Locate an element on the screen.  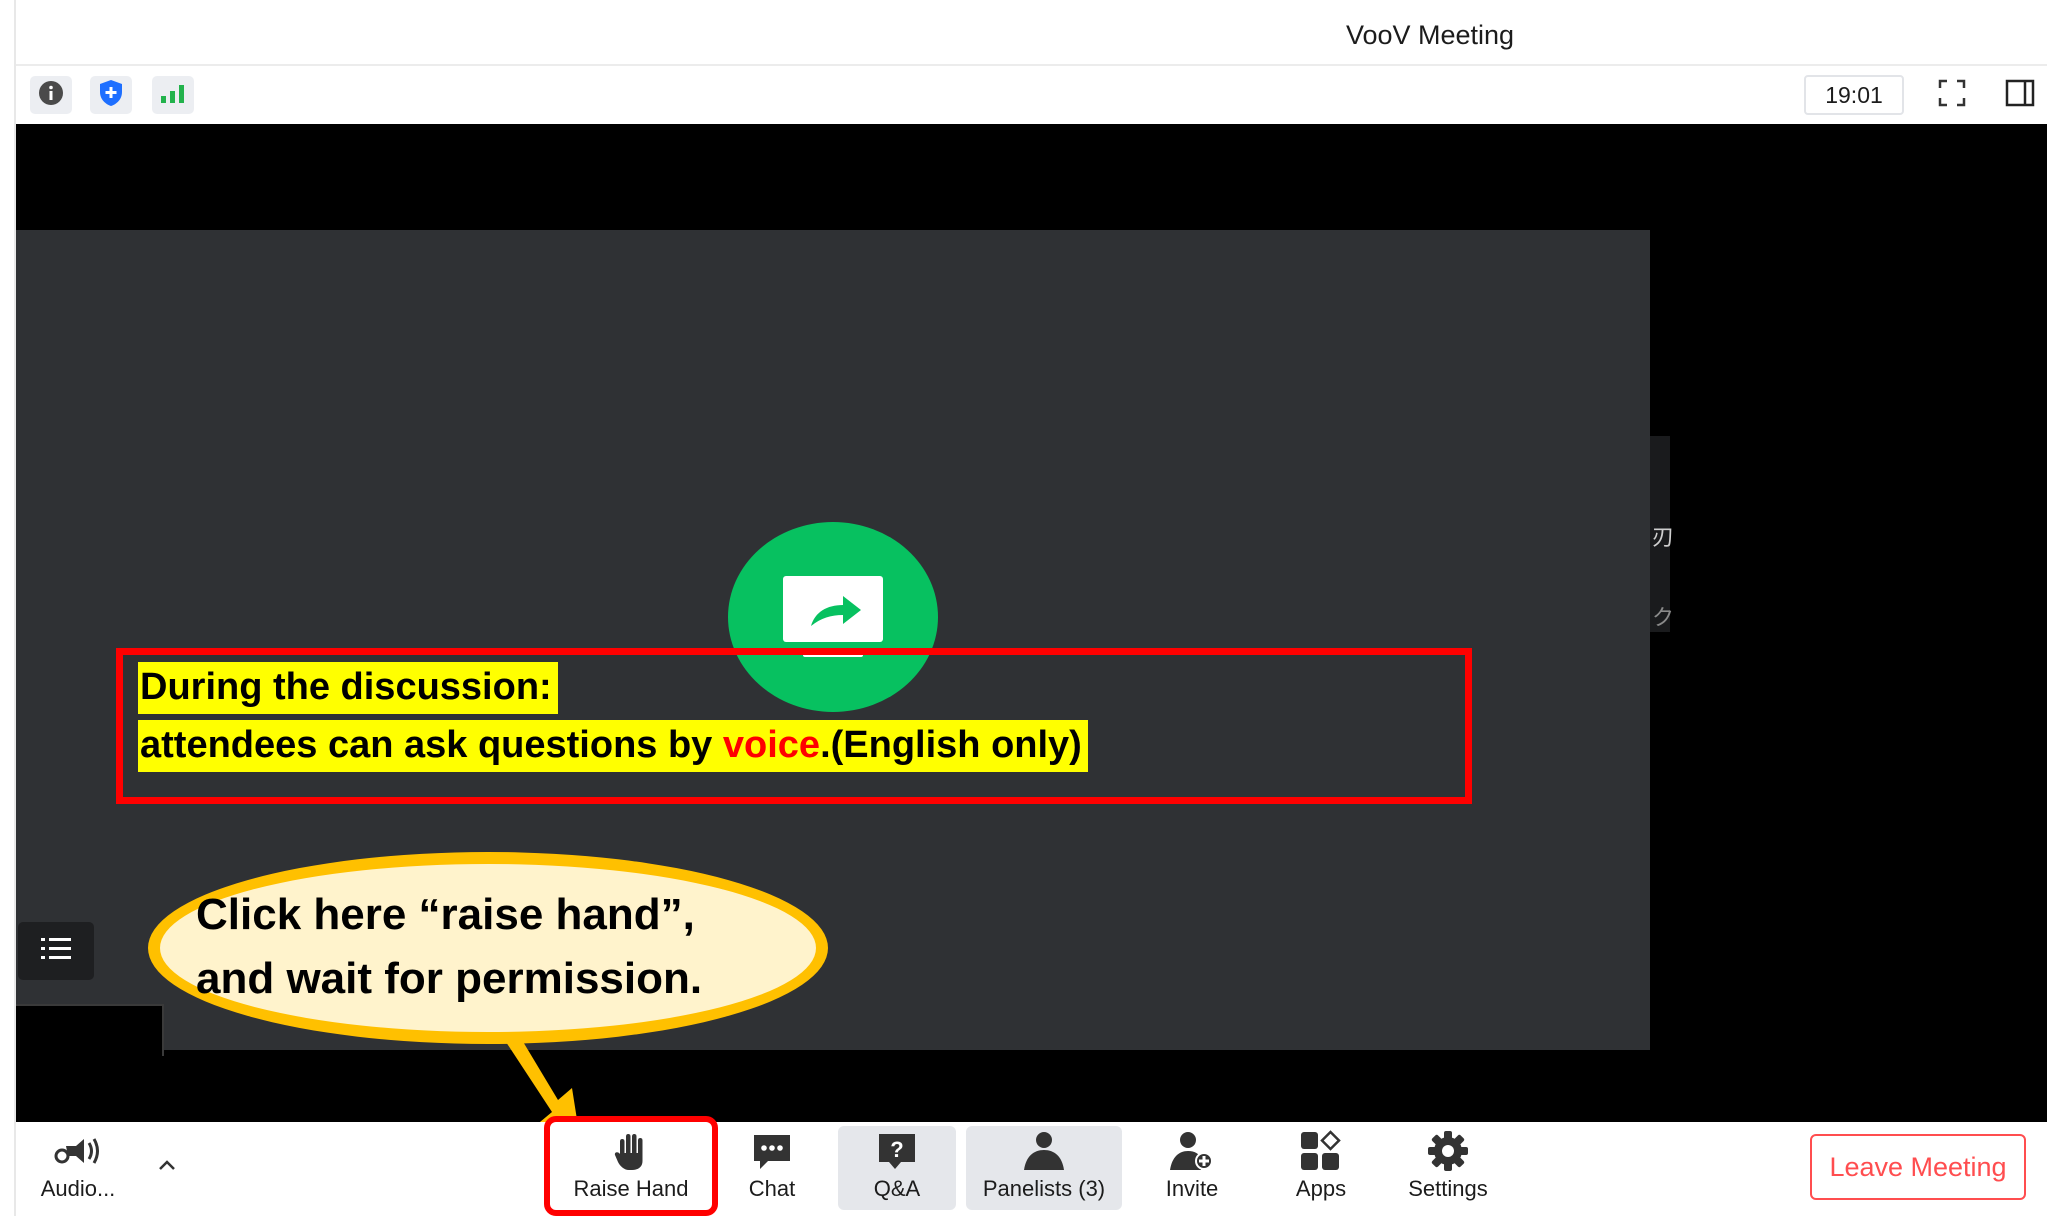
panelists-label: Panelists (3) is located at coordinates (1044, 1188).